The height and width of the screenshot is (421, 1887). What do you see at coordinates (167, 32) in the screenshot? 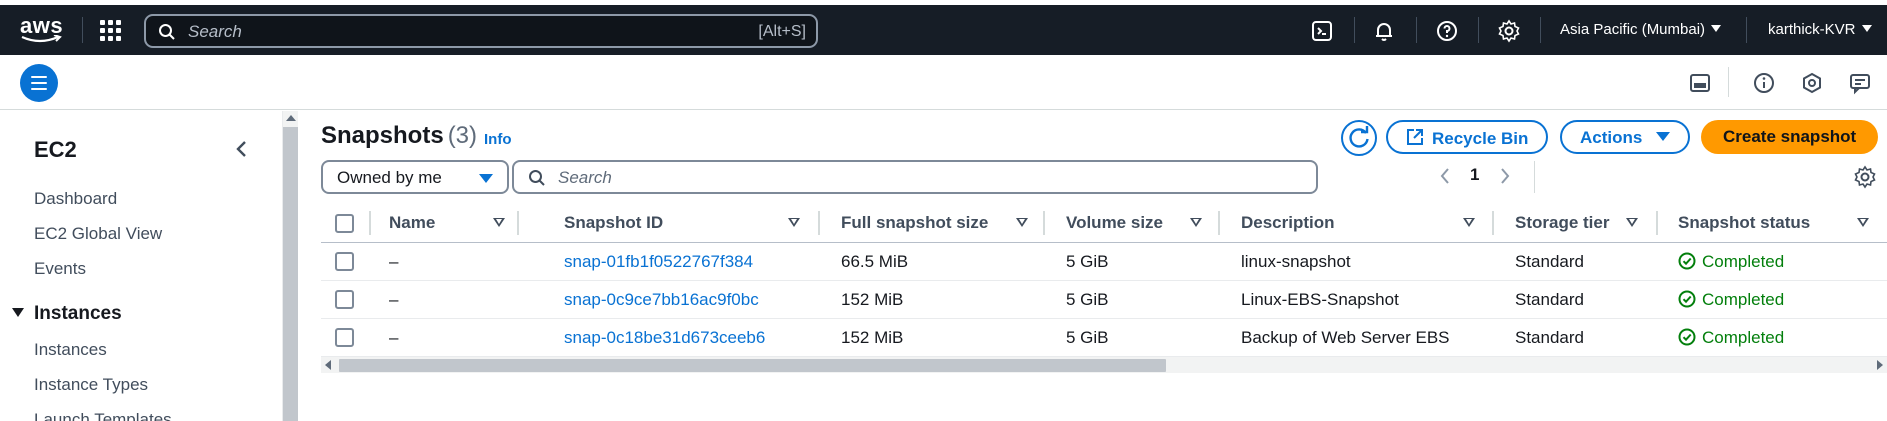
I see `search-icon` at bounding box center [167, 32].